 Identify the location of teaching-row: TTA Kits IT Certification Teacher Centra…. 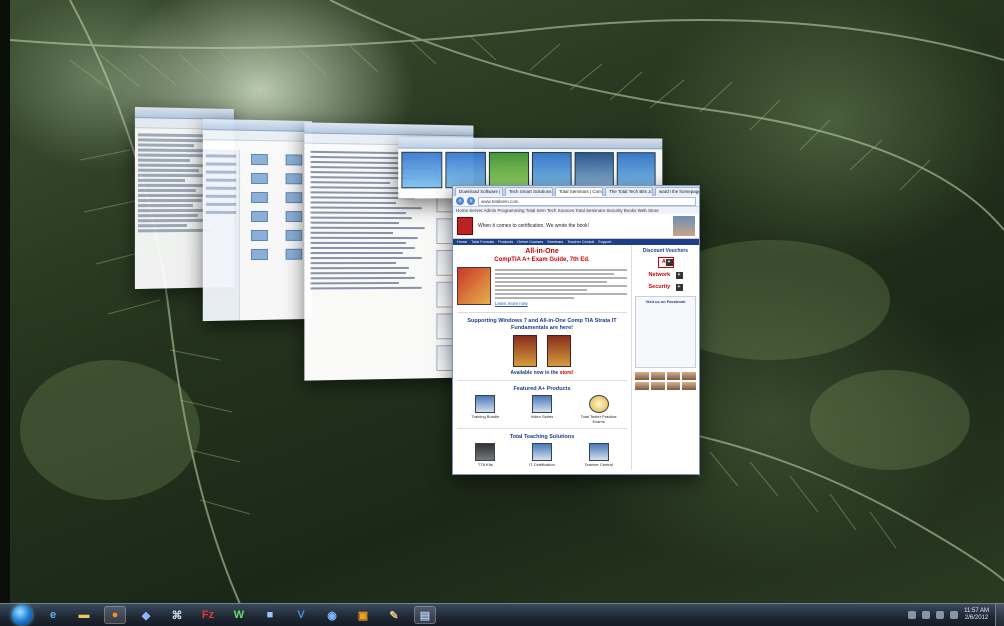
(542, 455).